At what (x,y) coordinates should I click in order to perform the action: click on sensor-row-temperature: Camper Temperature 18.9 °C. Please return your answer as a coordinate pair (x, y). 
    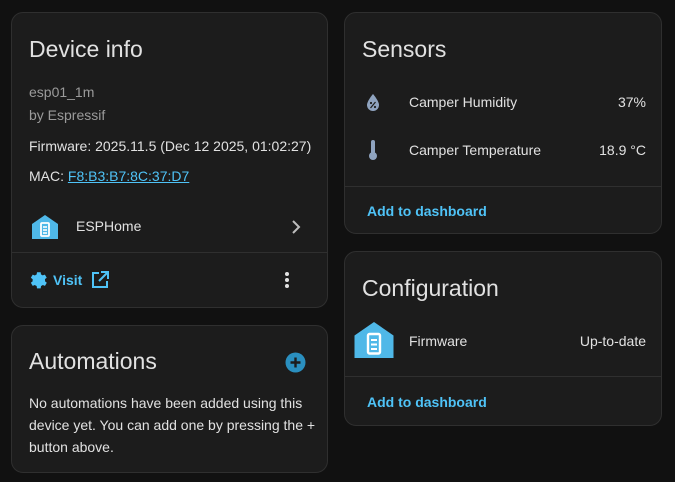
    Looking at the image, I should click on (503, 150).